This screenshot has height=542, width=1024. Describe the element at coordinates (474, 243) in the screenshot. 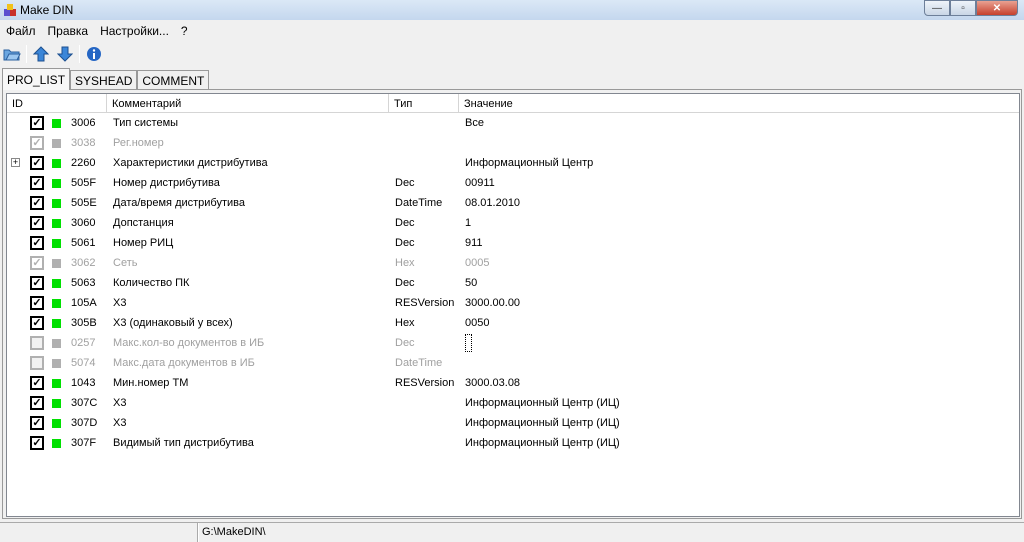

I see `row-value-text: 911` at that location.